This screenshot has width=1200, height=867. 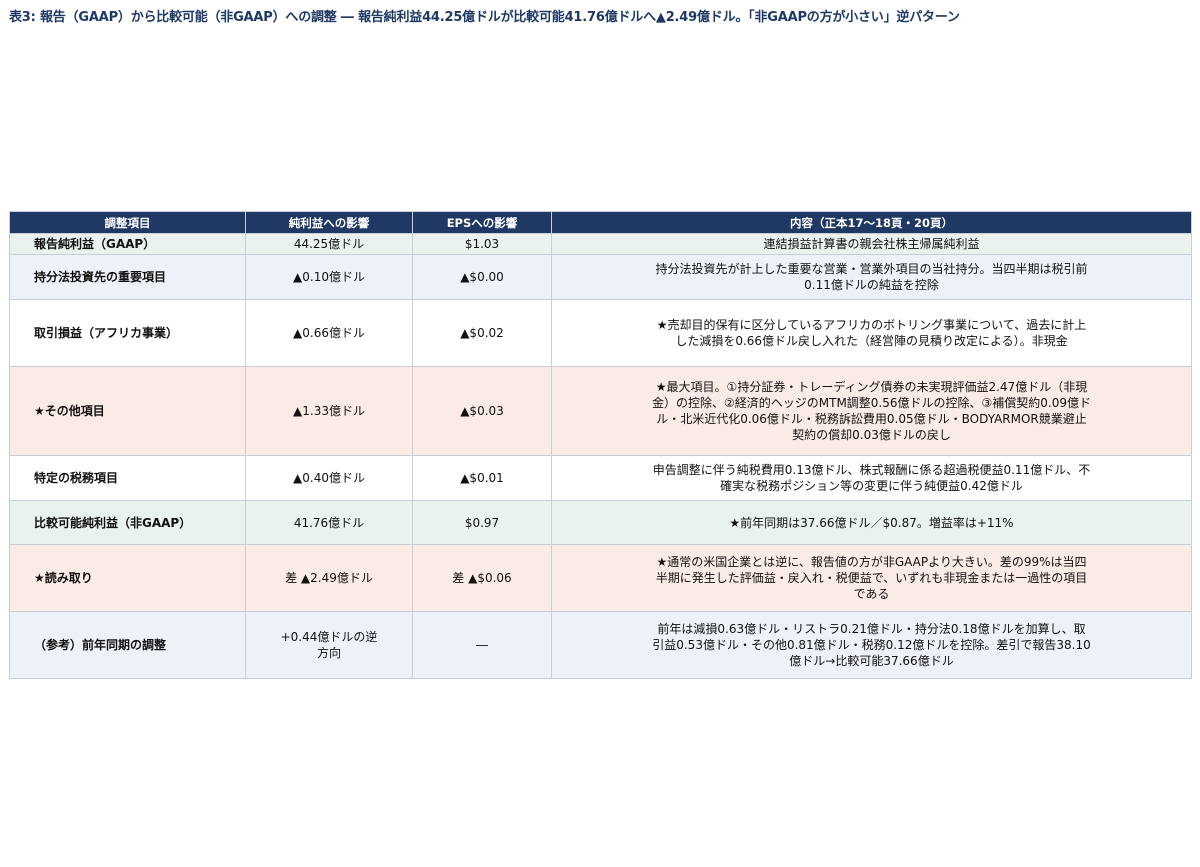 What do you see at coordinates (127, 522) in the screenshot?
I see `row-item: 比較可能純利益（非GAAP）` at bounding box center [127, 522].